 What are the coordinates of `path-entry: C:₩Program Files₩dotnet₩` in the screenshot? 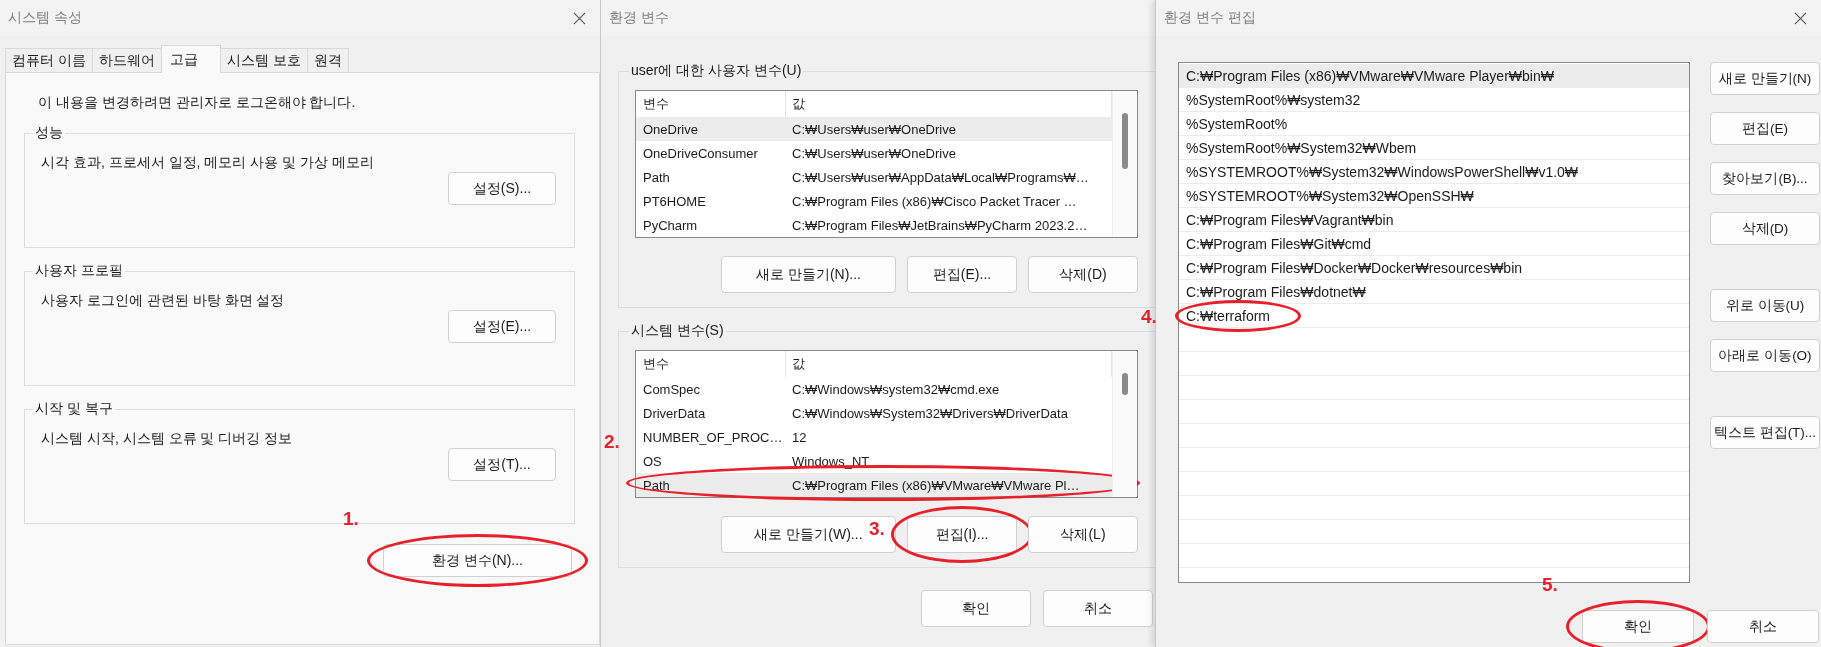 It's located at (1276, 291).